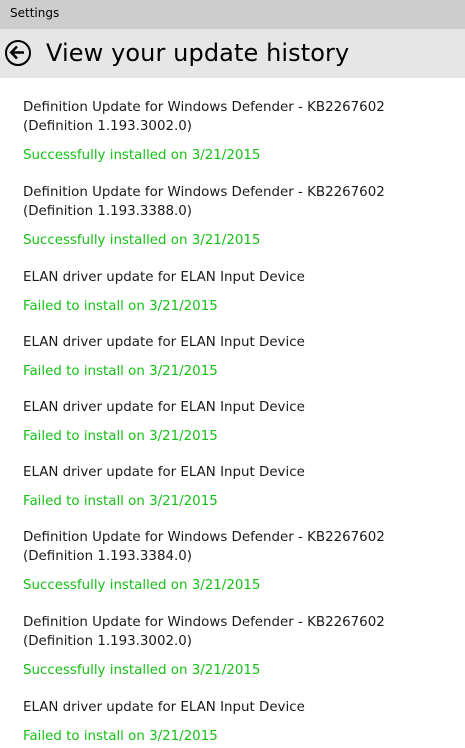 The height and width of the screenshot is (748, 465). I want to click on title-bar: Settings, so click(232, 14).